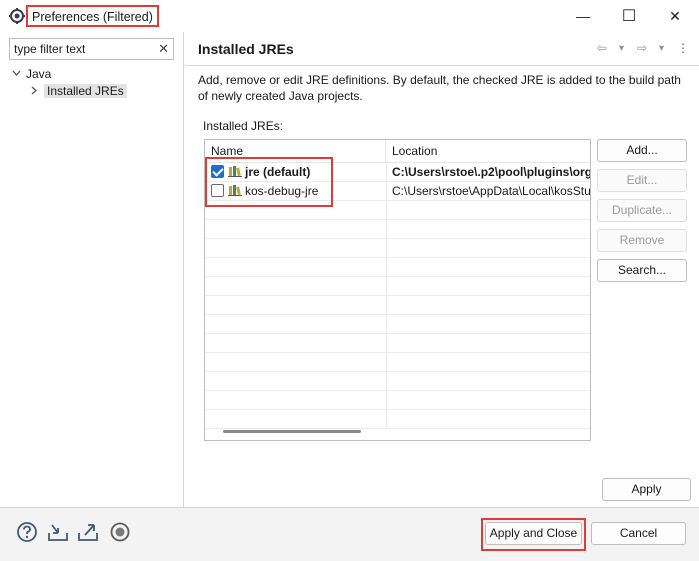 The width and height of the screenshot is (699, 561). I want to click on minimize-icon: —, so click(583, 16).